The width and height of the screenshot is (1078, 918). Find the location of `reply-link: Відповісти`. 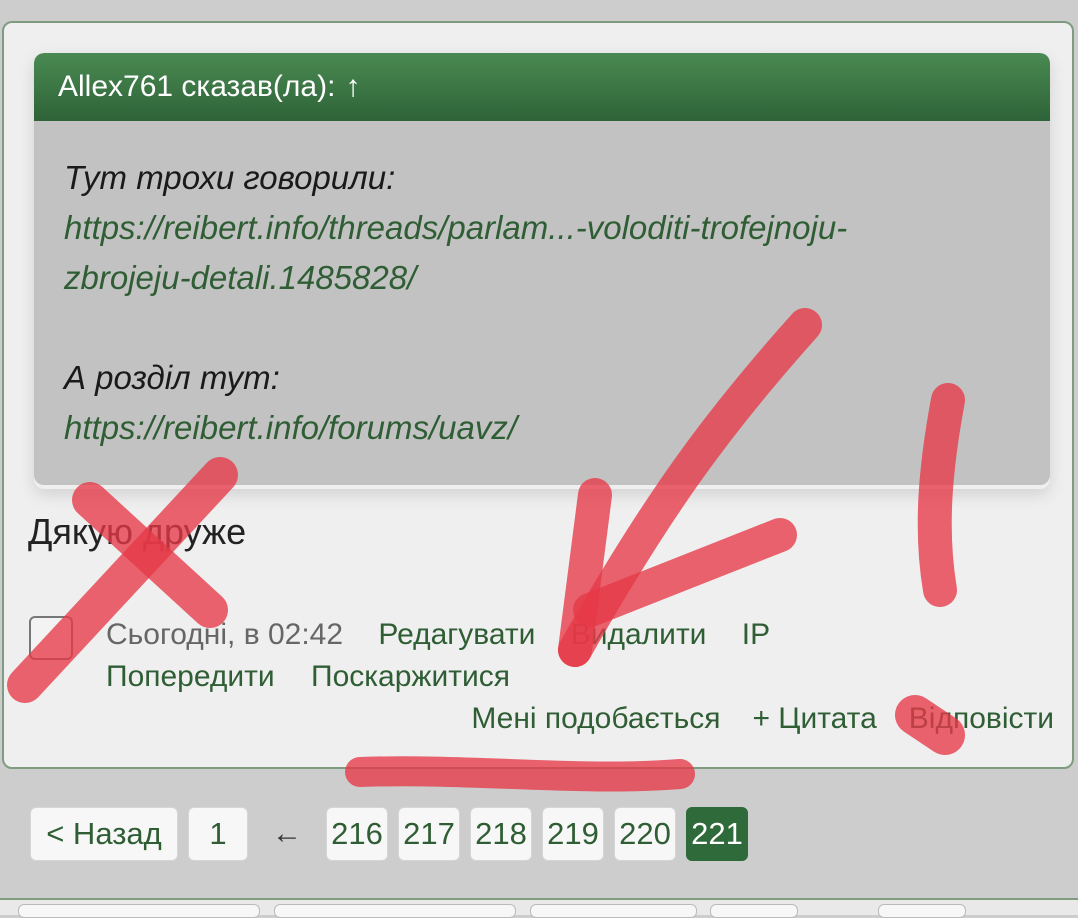

reply-link: Відповісти is located at coordinates (981, 719).